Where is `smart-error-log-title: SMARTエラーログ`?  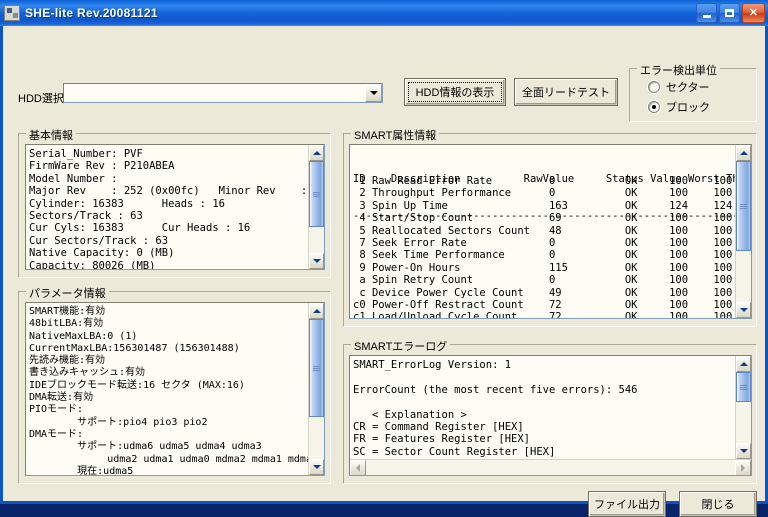 smart-error-log-title: SMARTエラーログ is located at coordinates (401, 346).